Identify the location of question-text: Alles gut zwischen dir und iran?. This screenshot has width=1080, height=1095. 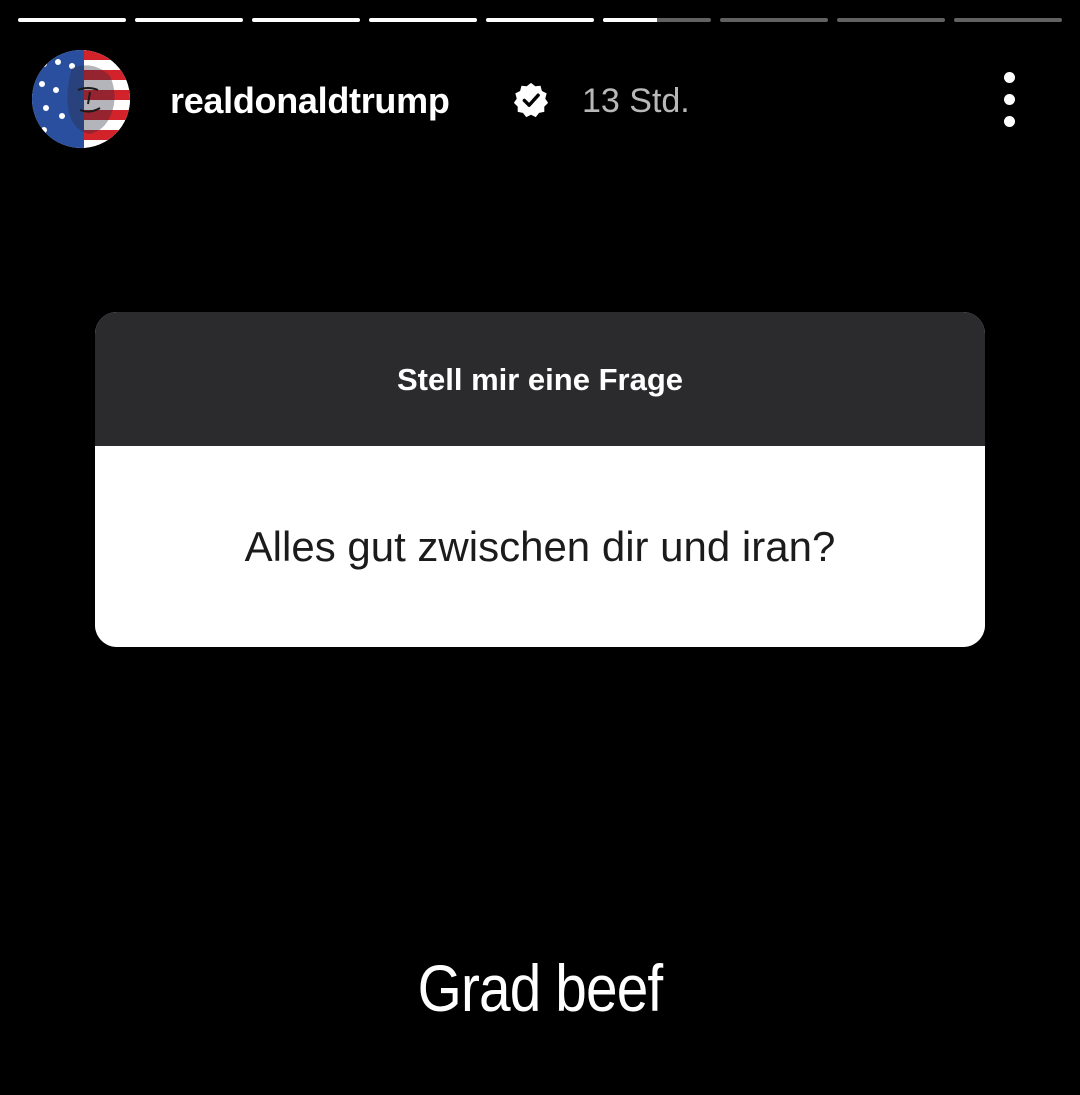
(540, 546).